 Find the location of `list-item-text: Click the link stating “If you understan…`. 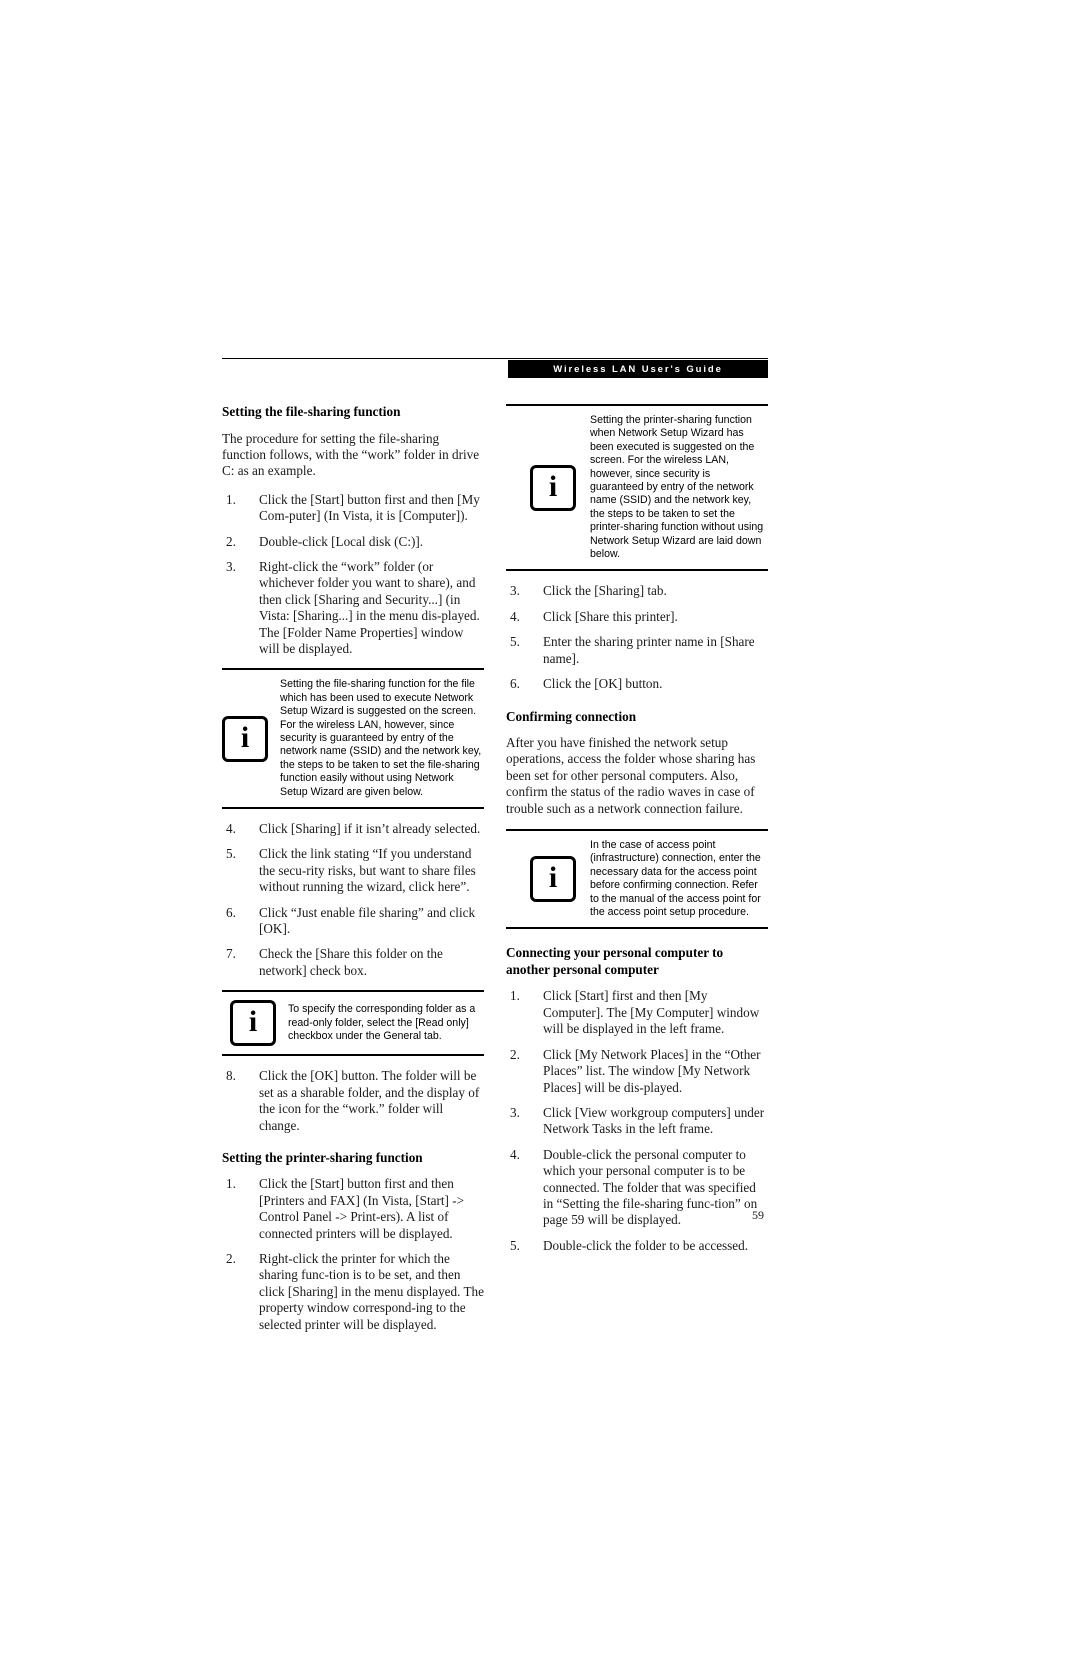

list-item-text: Click the link stating “If you understan… is located at coordinates (367, 870).